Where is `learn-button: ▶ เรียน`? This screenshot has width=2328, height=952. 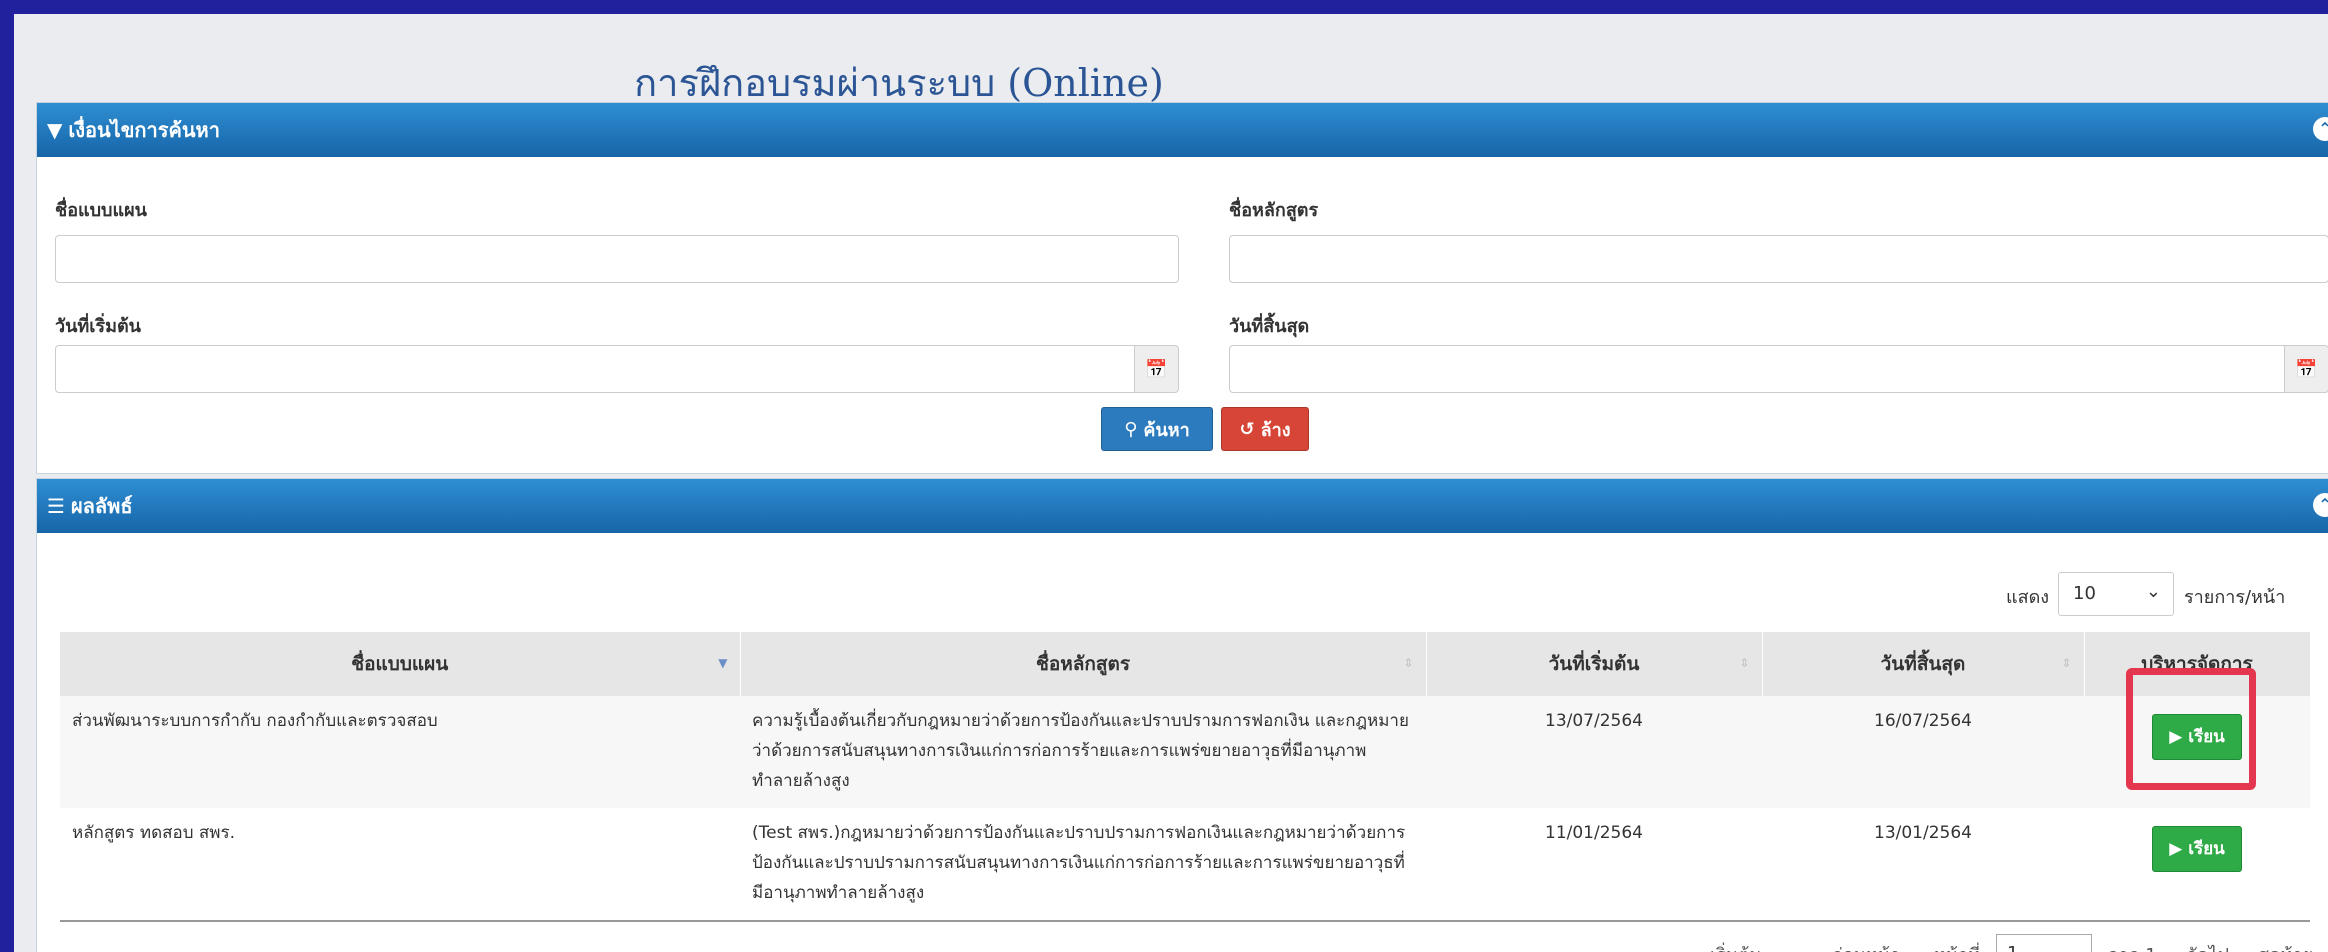
learn-button: ▶ เรียน is located at coordinates (2197, 849).